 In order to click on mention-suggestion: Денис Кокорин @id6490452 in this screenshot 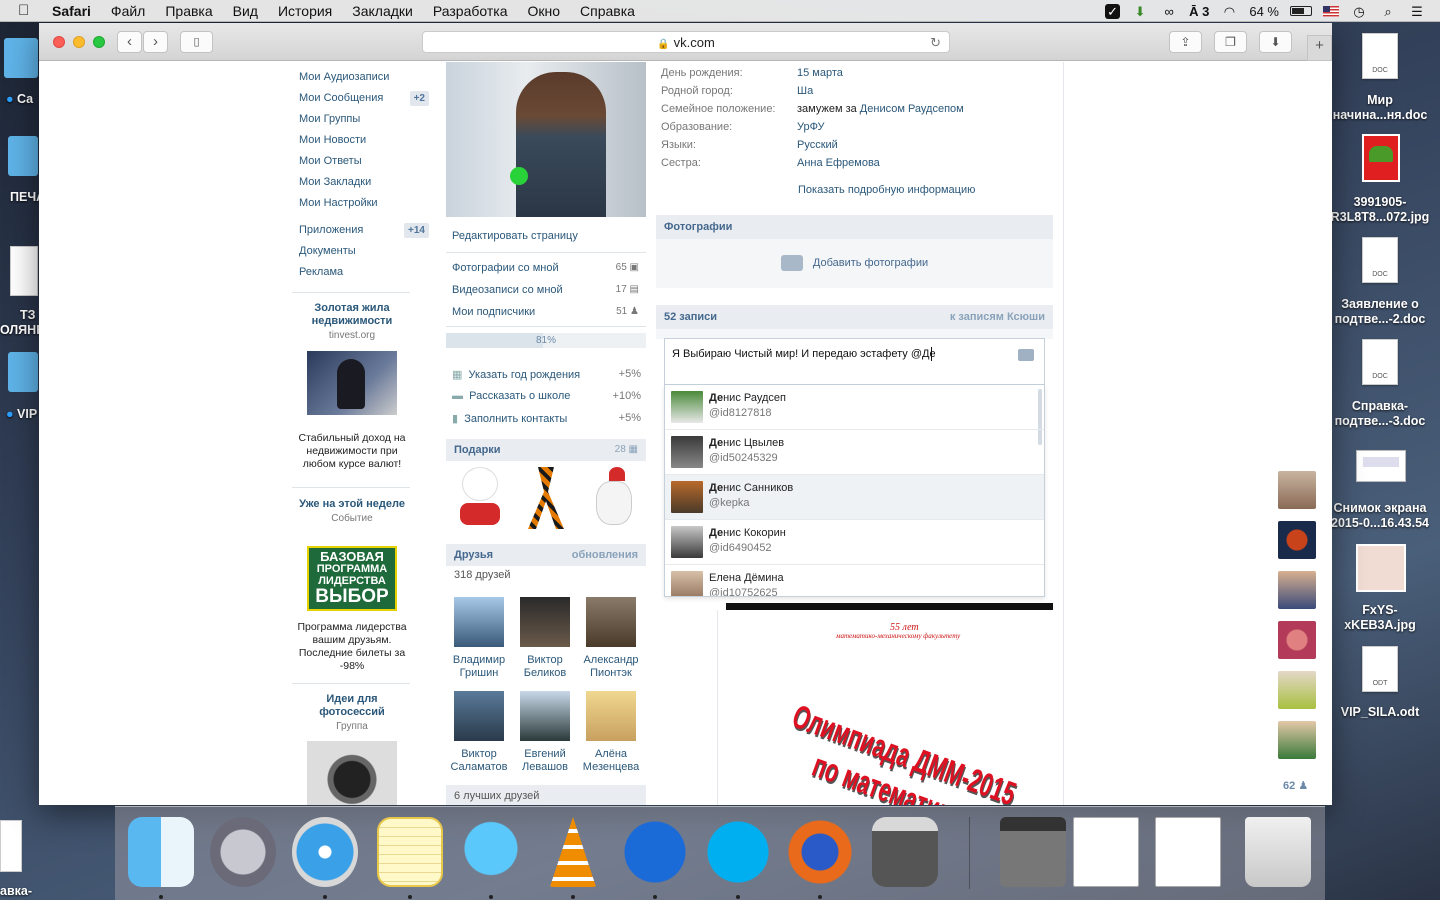, I will do `click(854, 542)`.